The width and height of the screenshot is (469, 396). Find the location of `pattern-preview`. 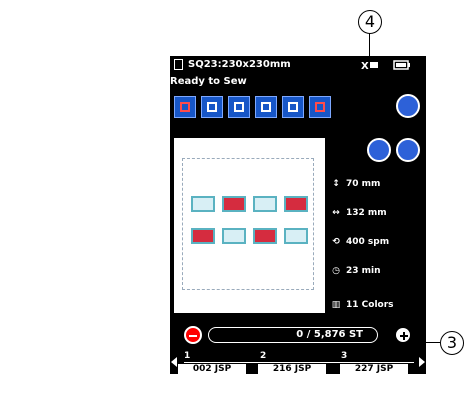

pattern-preview is located at coordinates (249, 225).